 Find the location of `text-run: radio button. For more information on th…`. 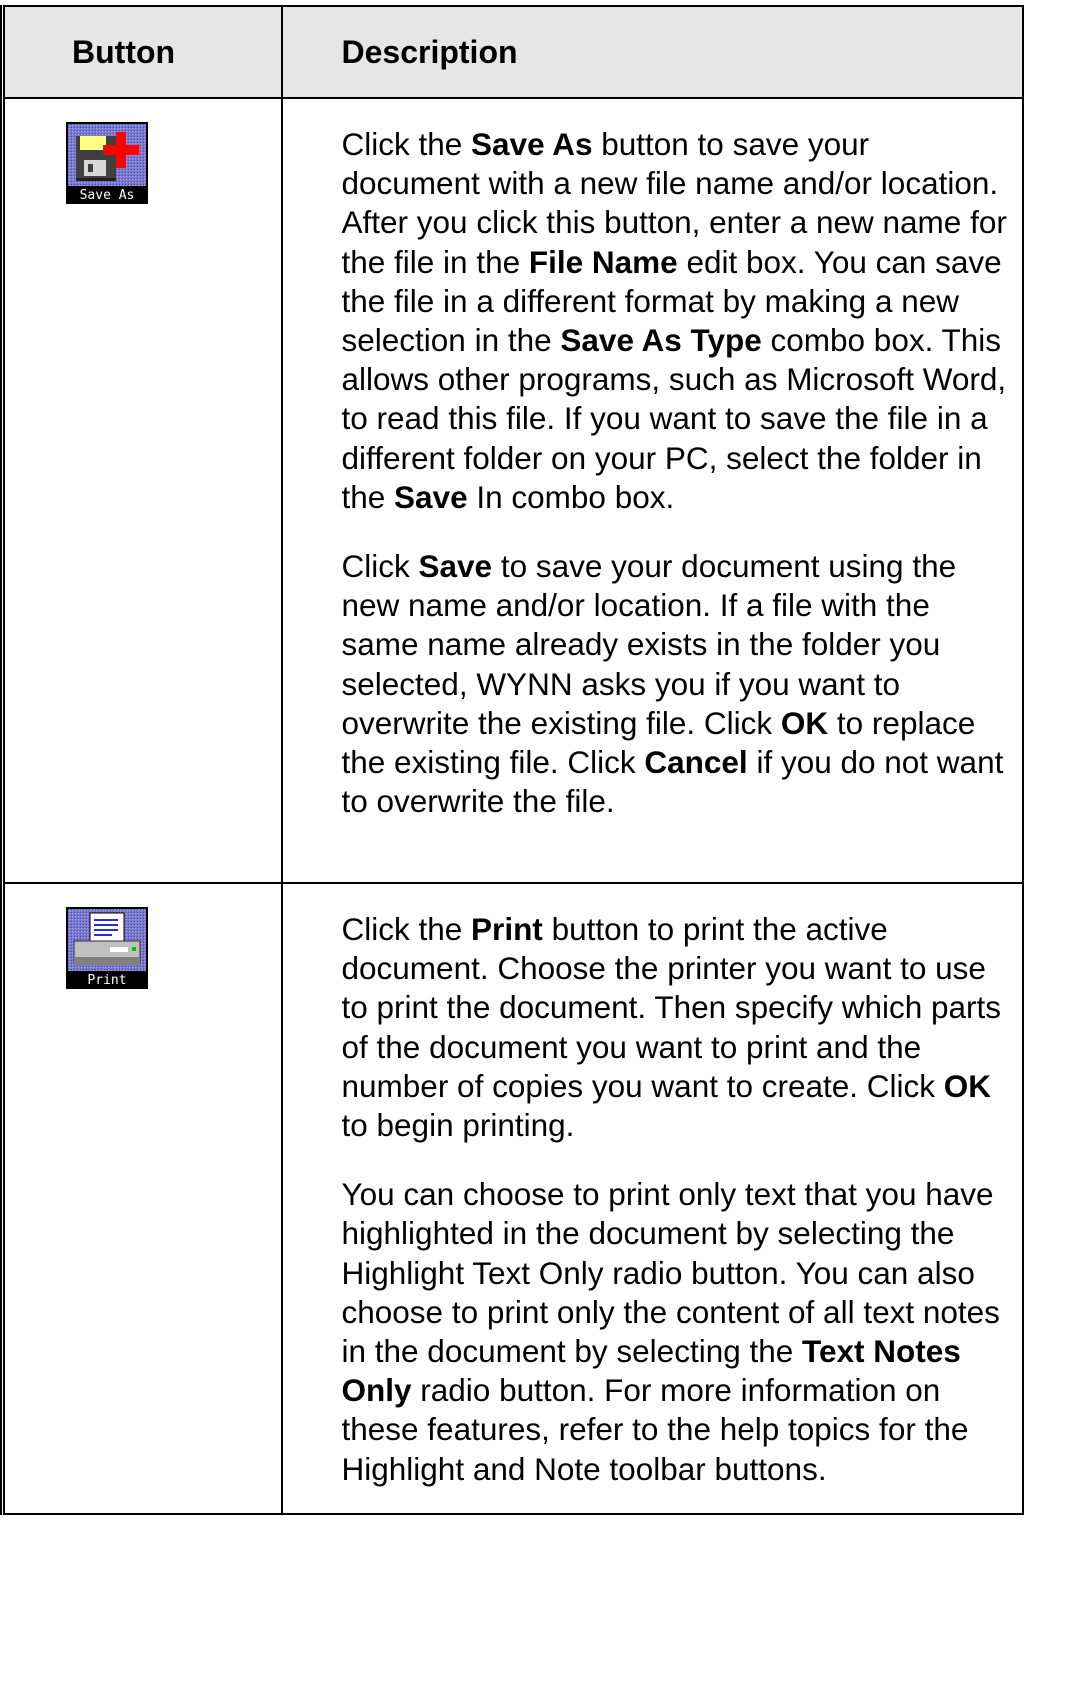

text-run: radio button. For more information on th… is located at coordinates (655, 1429).